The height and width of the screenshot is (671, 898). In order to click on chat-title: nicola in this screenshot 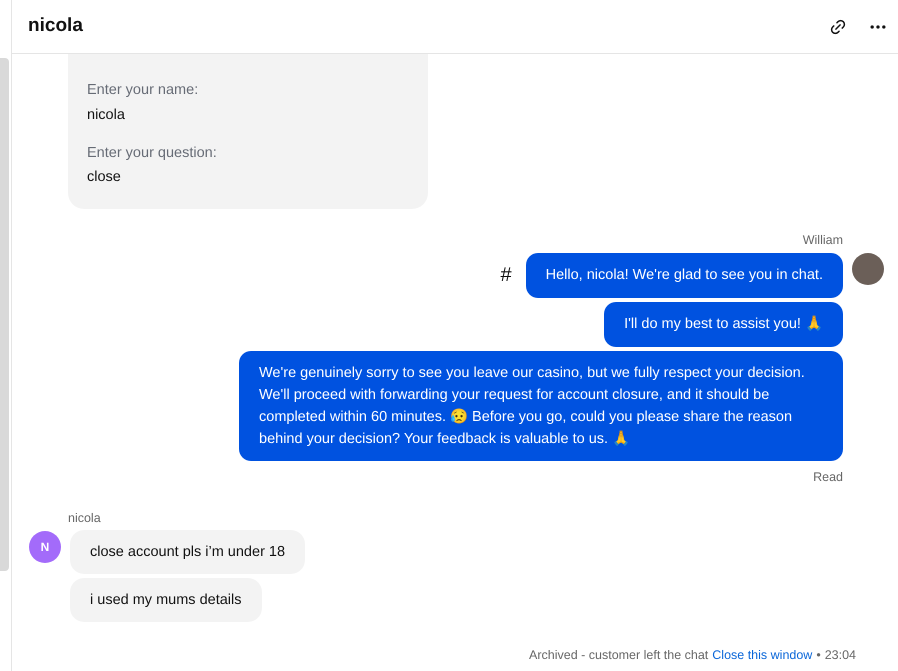, I will do `click(56, 26)`.